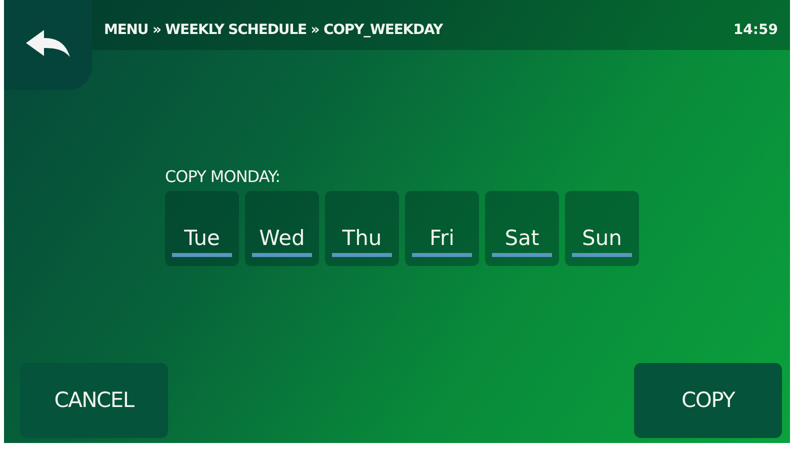 This screenshot has height=449, width=794. Describe the element at coordinates (522, 228) in the screenshot. I see `day-toggle: Sat` at that location.